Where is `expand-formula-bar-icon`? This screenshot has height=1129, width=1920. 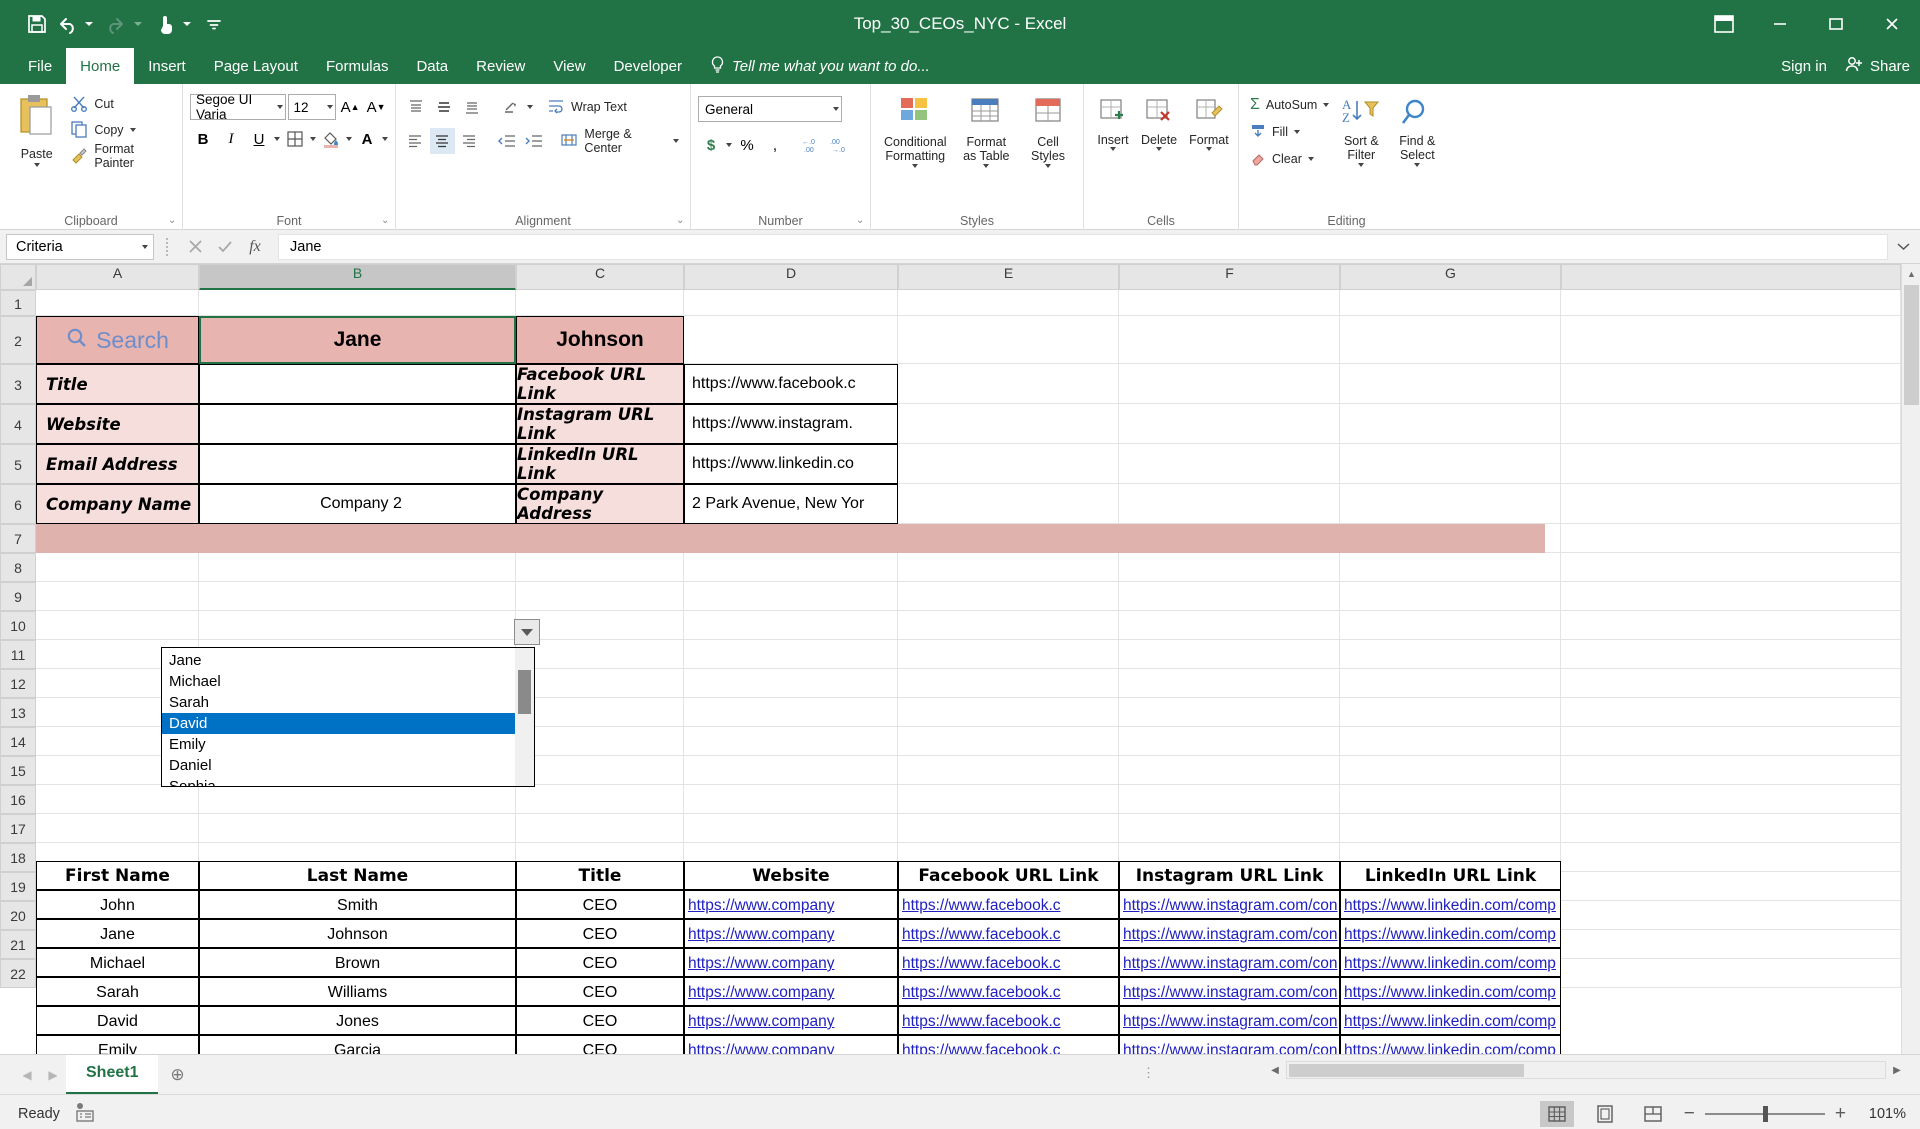
expand-formula-bar-icon is located at coordinates (1903, 247).